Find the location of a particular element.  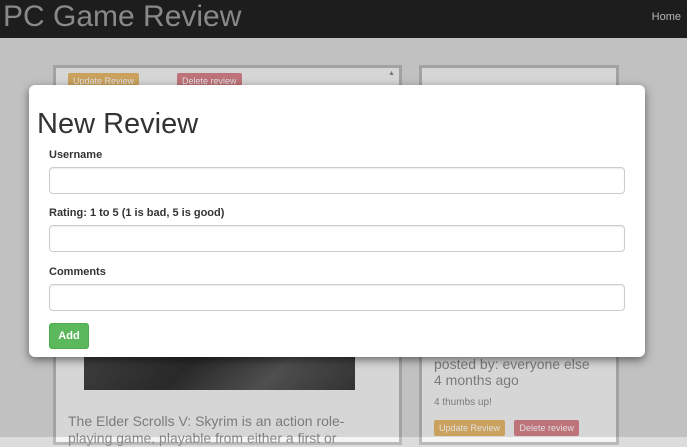

modal-title: New Review is located at coordinates (118, 124).